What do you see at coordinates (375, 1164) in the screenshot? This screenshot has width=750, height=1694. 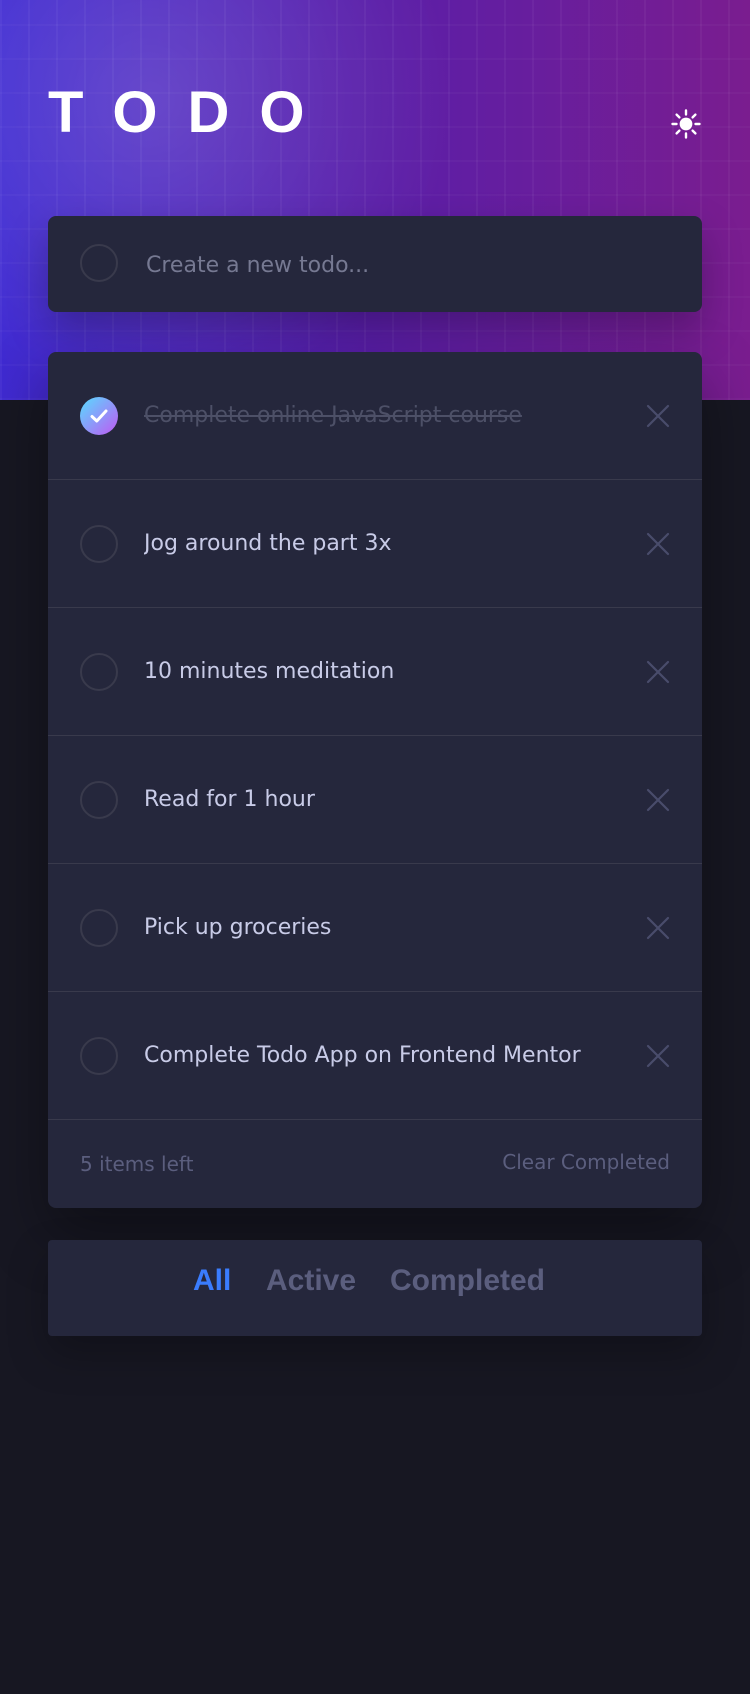 I see `todo-footer: 5 items left Clear Completed` at bounding box center [375, 1164].